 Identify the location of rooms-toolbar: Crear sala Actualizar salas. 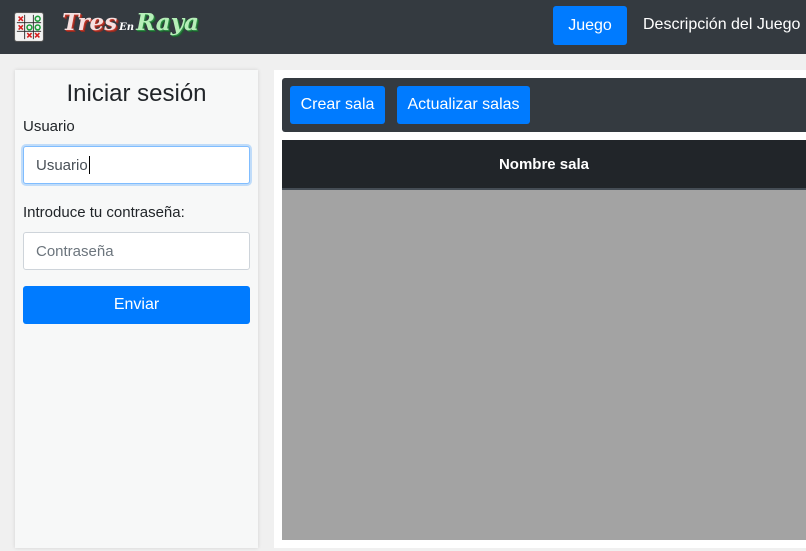
(544, 105).